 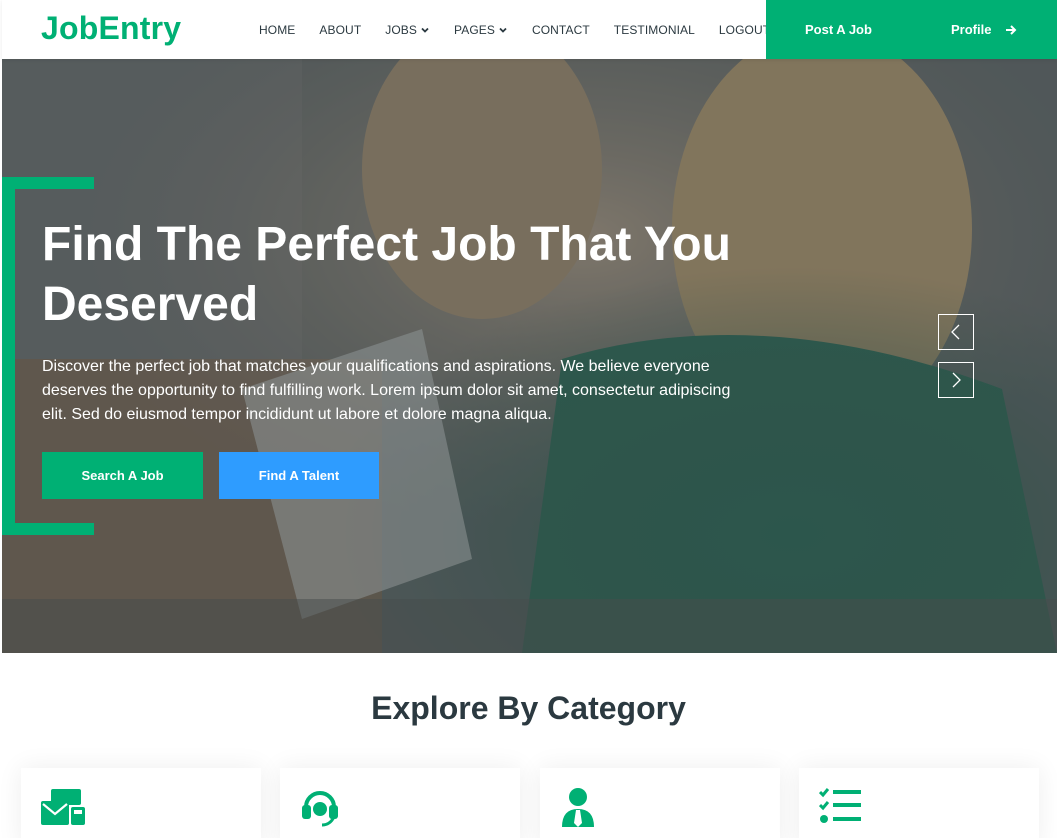 I want to click on carousel-next-button, so click(x=956, y=380).